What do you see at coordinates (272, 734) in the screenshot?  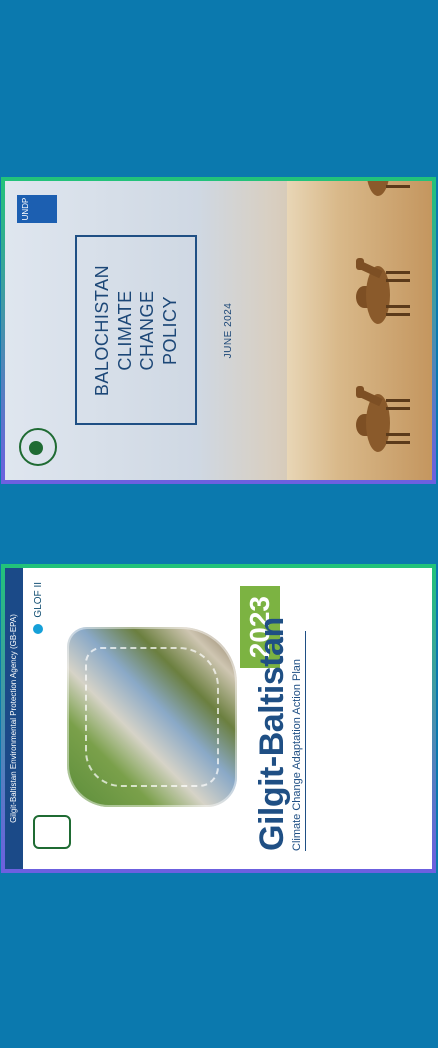 I see `cover-title: Gilgit-Baltistan` at bounding box center [272, 734].